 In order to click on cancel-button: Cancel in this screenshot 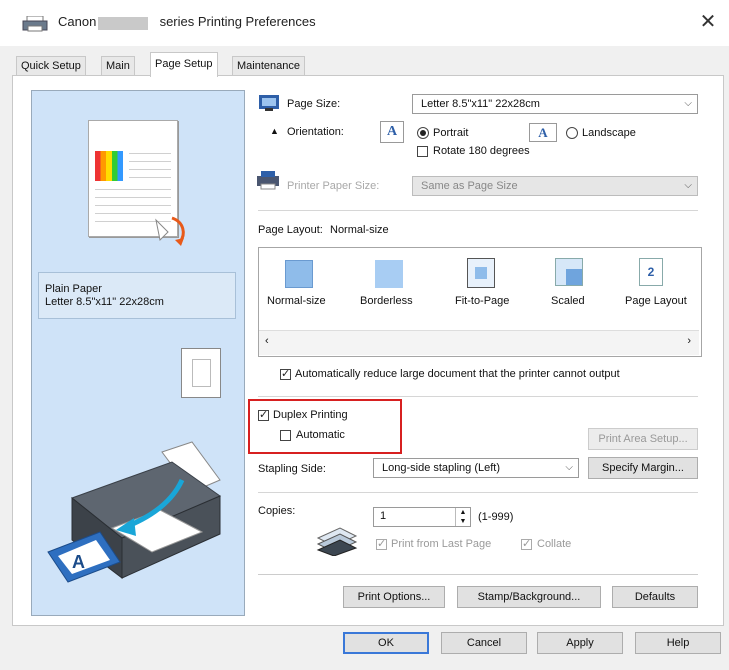, I will do `click(484, 643)`.